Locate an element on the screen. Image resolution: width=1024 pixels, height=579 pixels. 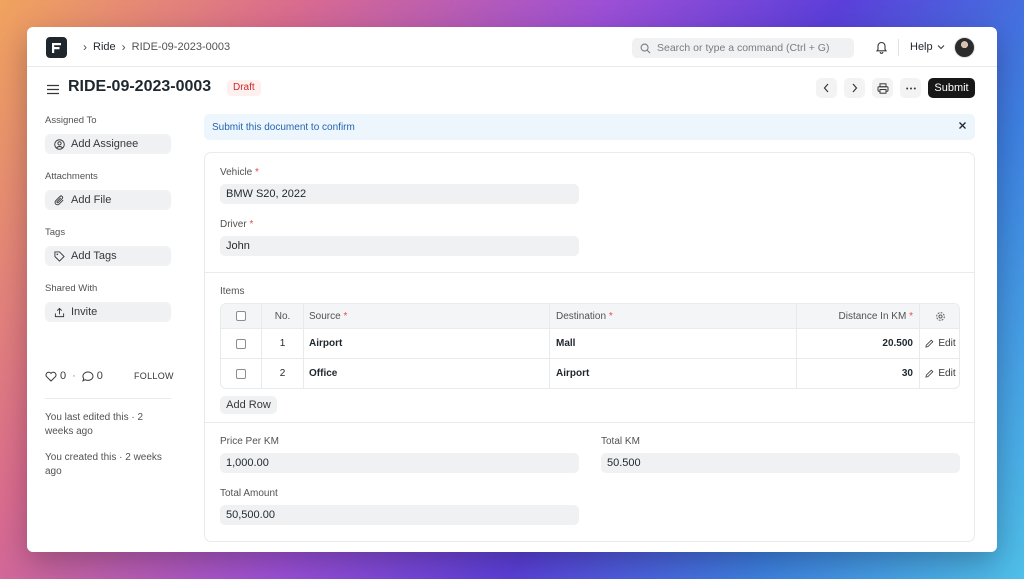
search-bar: Search or type a command (Ctrl + G) is located at coordinates (743, 48).